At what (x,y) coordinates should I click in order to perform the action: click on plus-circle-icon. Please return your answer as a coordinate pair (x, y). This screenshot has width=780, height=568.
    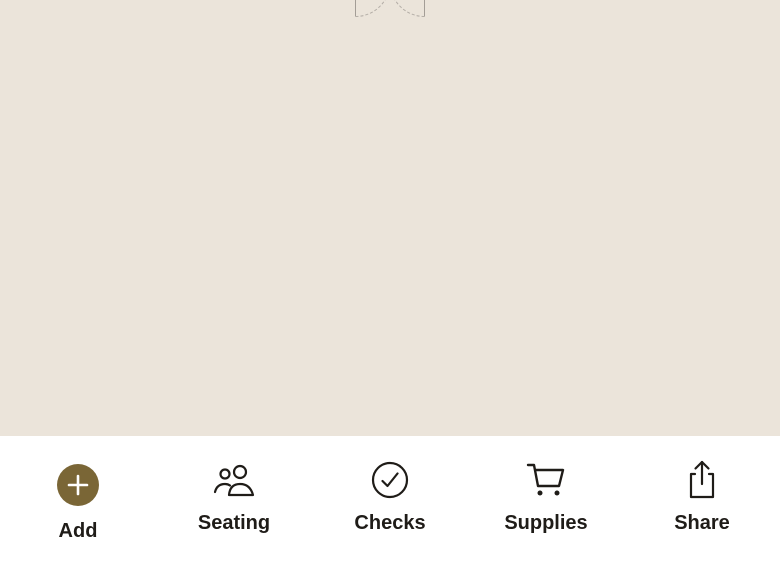
    Looking at the image, I should click on (78, 485).